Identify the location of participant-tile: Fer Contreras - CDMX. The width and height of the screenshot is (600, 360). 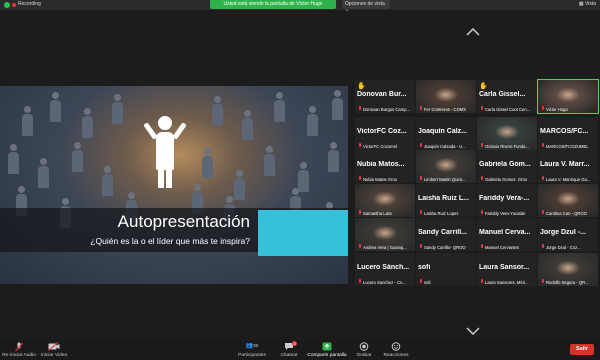
(446, 96).